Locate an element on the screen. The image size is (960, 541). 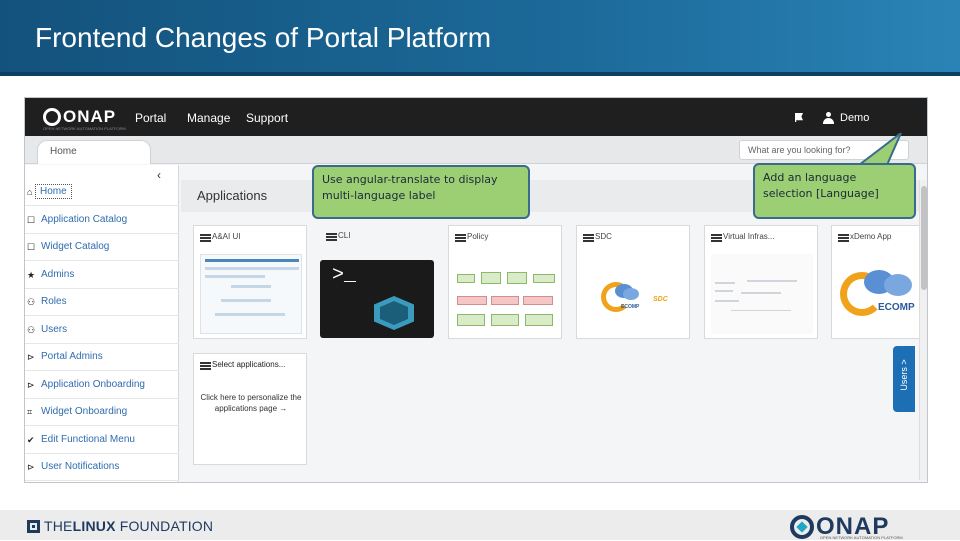
app-card-name: Policy is located at coordinates (478, 236).